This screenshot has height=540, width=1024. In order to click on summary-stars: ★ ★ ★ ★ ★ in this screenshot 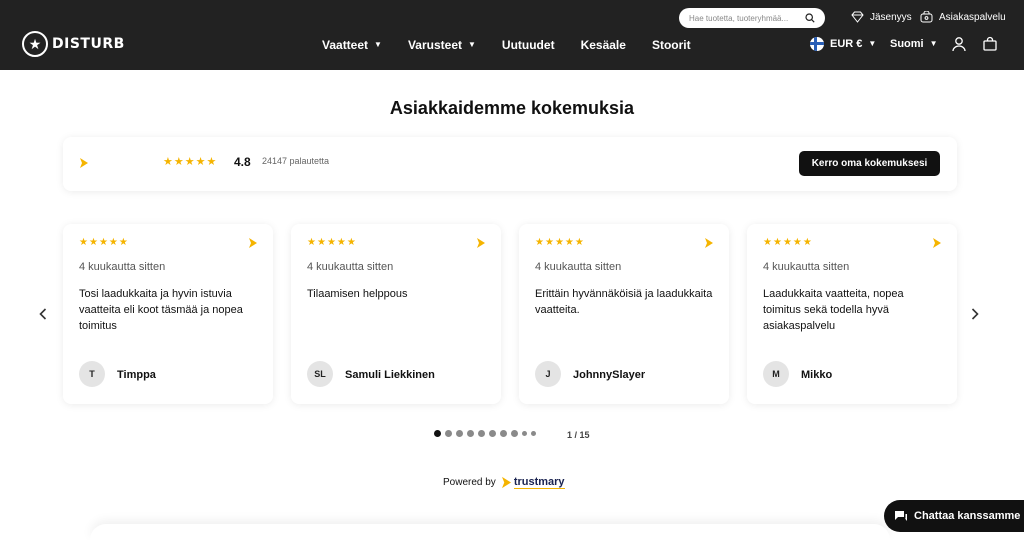, I will do `click(189, 162)`.